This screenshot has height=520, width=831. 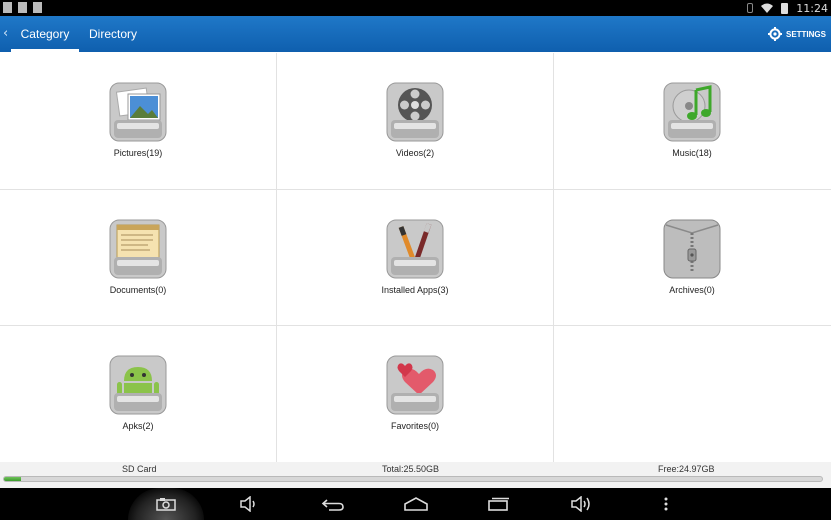 I want to click on back-chevron-icon: ‹, so click(x=5, y=33).